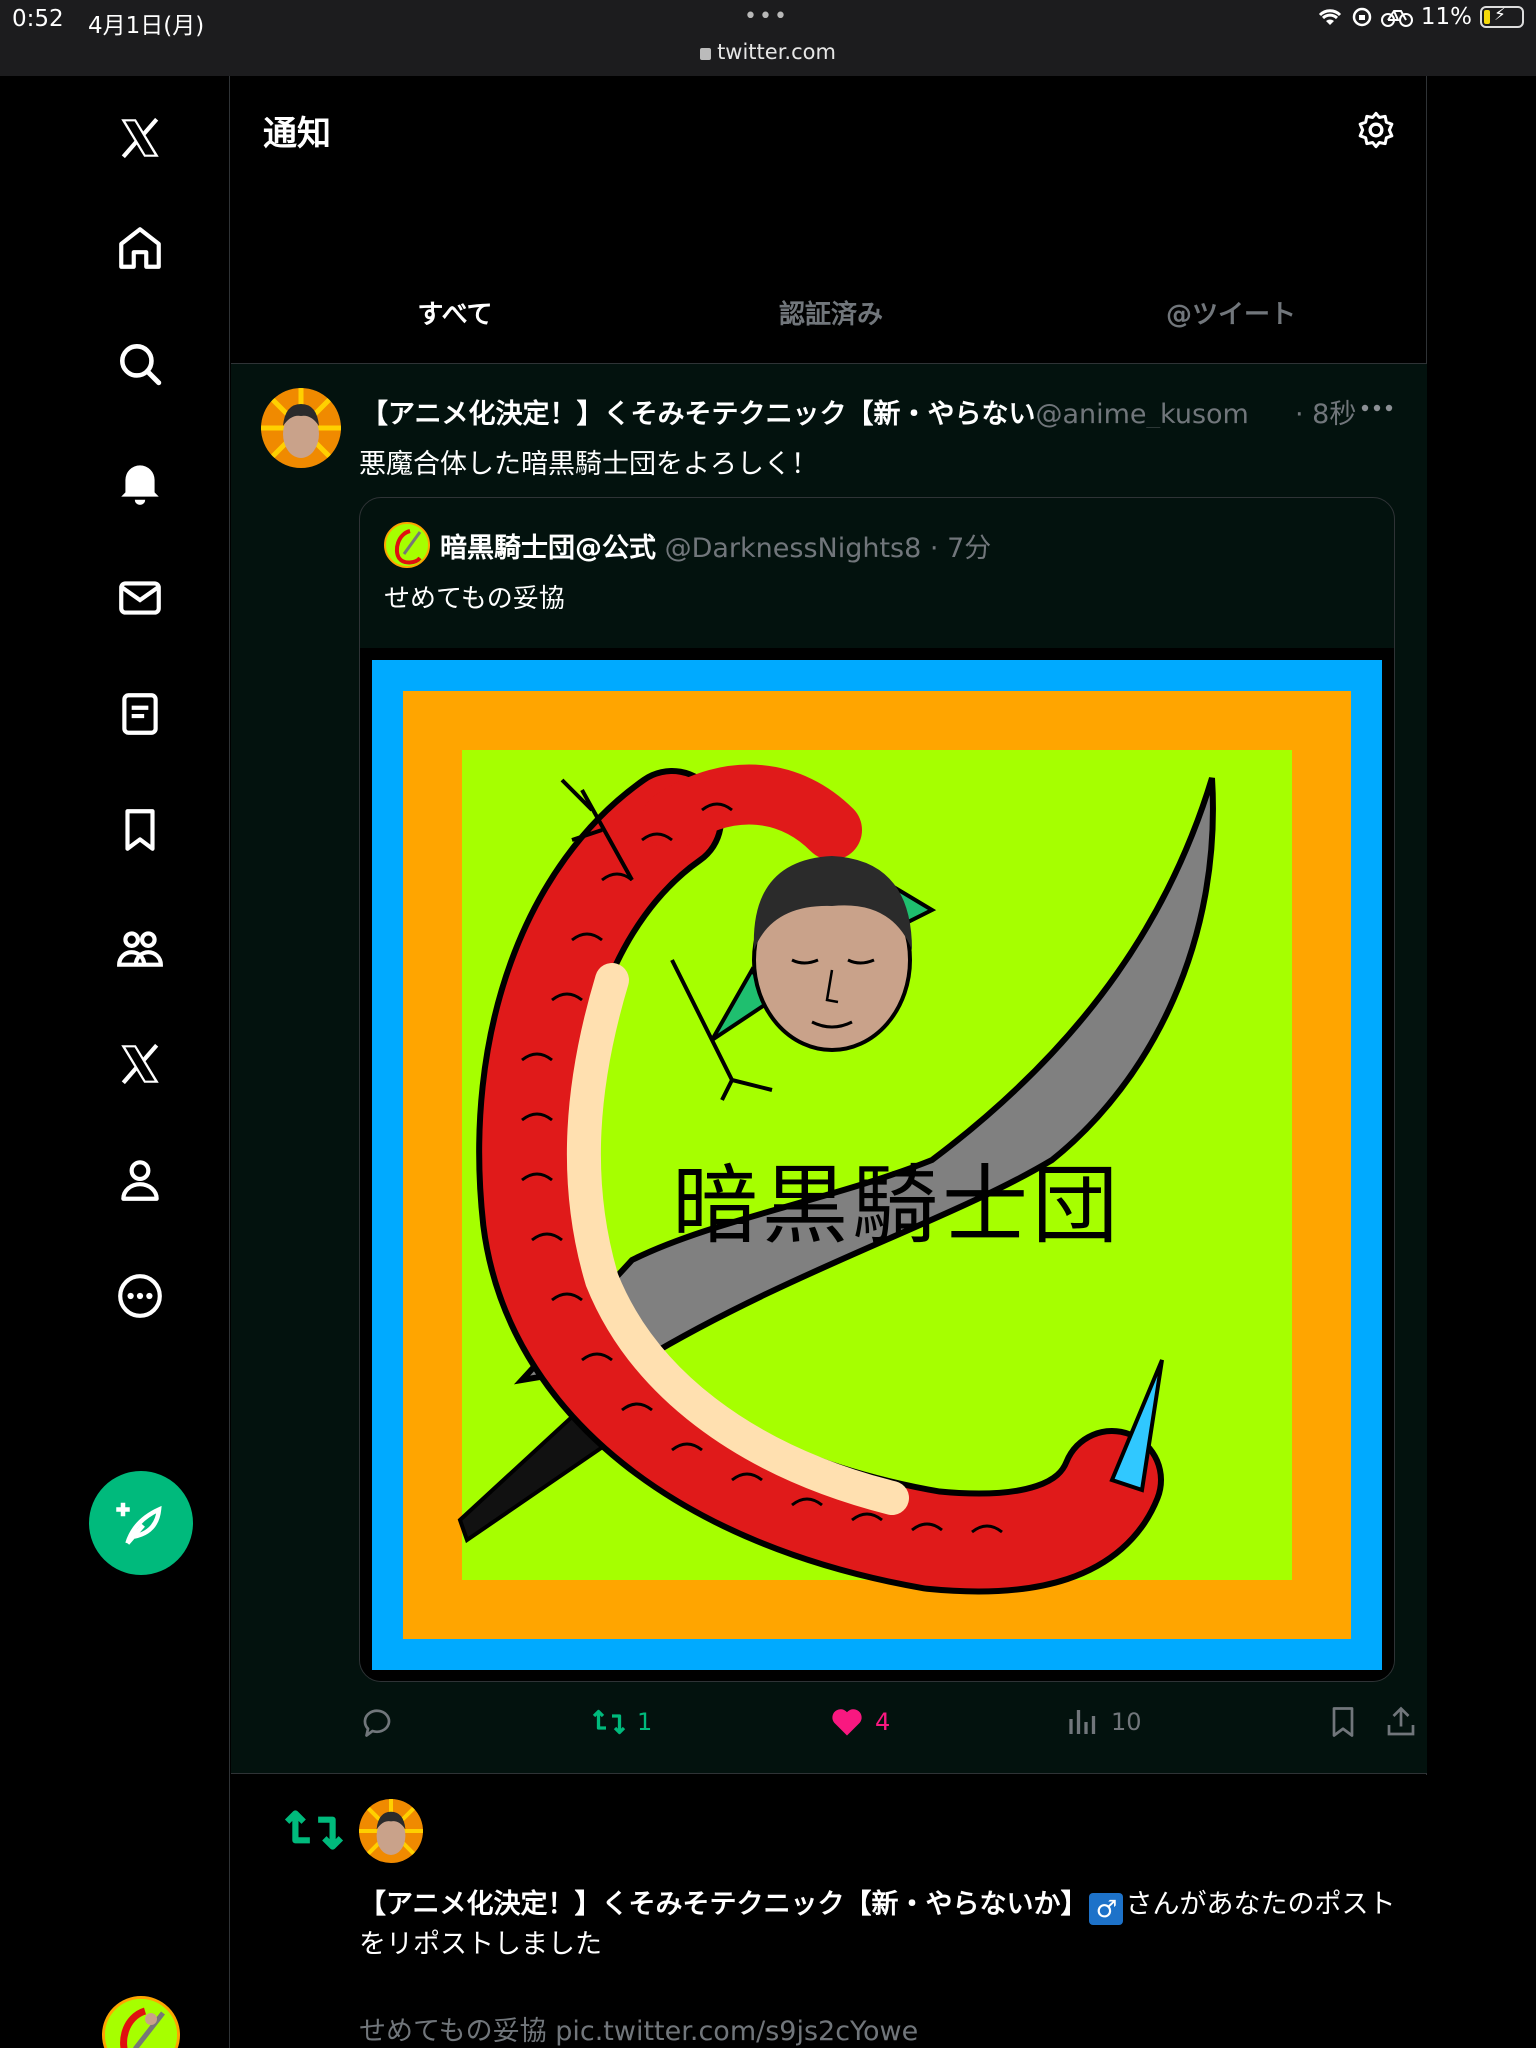 The image size is (1536, 2048). I want to click on quoted-time: · 7分, so click(960, 548).